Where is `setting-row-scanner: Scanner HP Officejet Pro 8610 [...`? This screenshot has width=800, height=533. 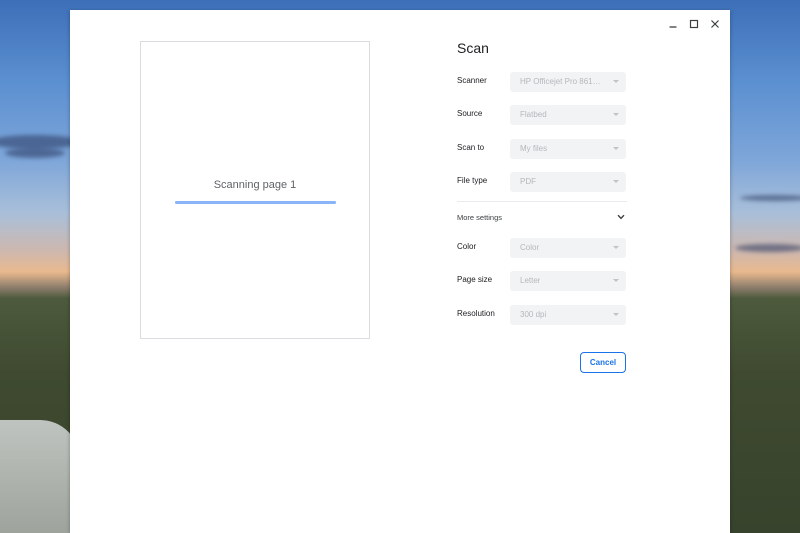
setting-row-scanner: Scanner HP Officejet Pro 8610 [... is located at coordinates (542, 82).